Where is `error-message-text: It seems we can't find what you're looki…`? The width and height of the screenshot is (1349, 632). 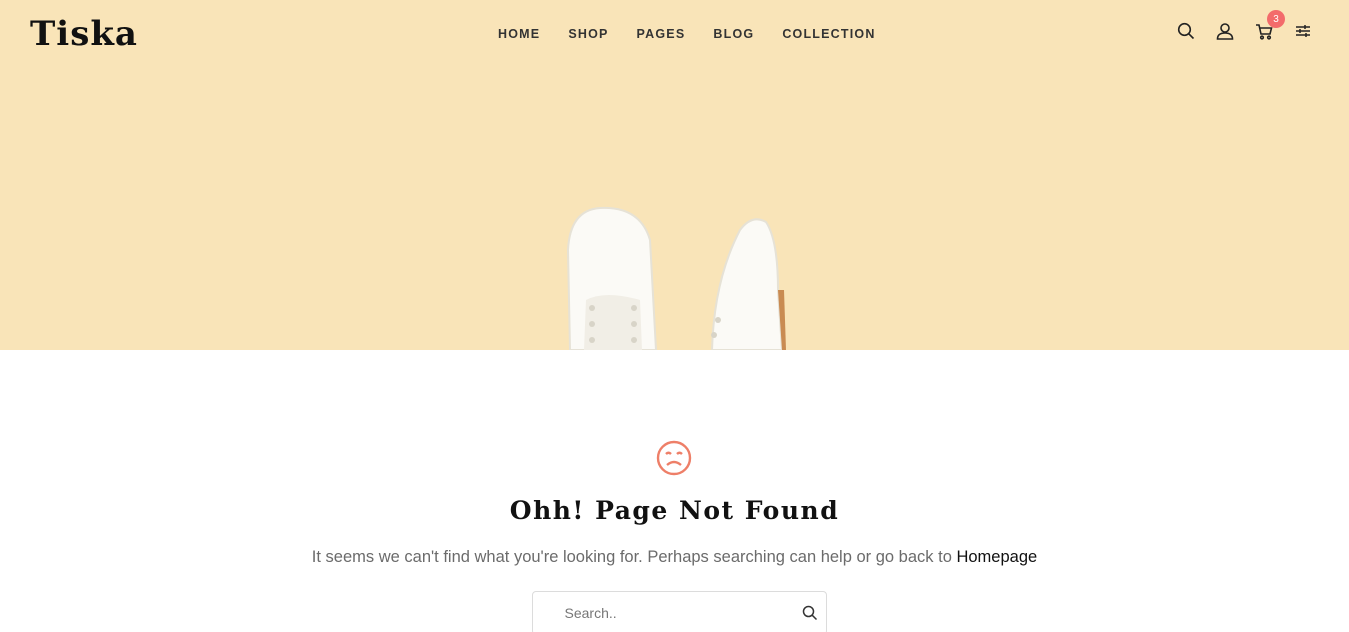 error-message-text: It seems we can't find what you're looki… is located at coordinates (631, 557).